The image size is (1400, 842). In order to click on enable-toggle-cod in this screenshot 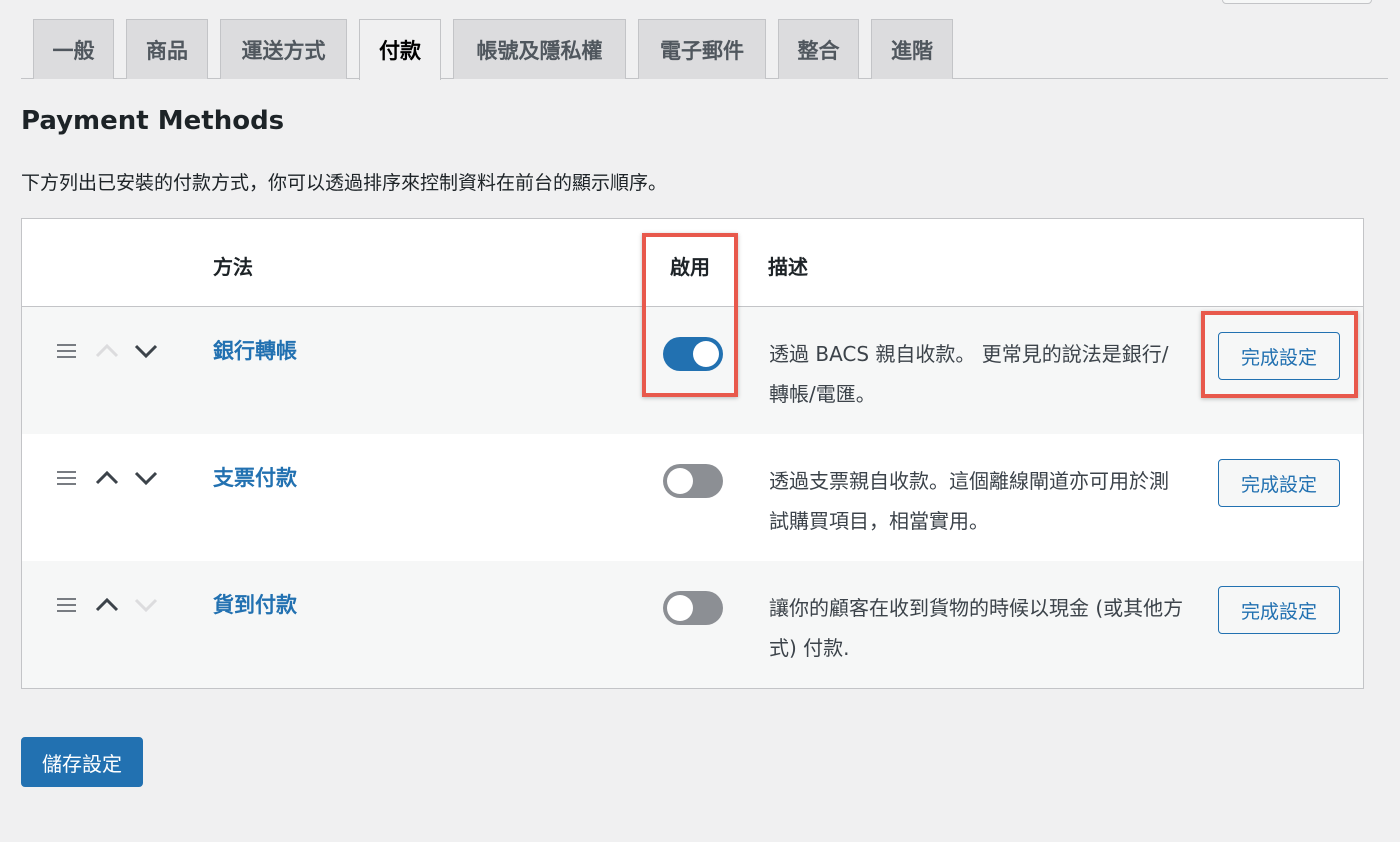, I will do `click(693, 608)`.